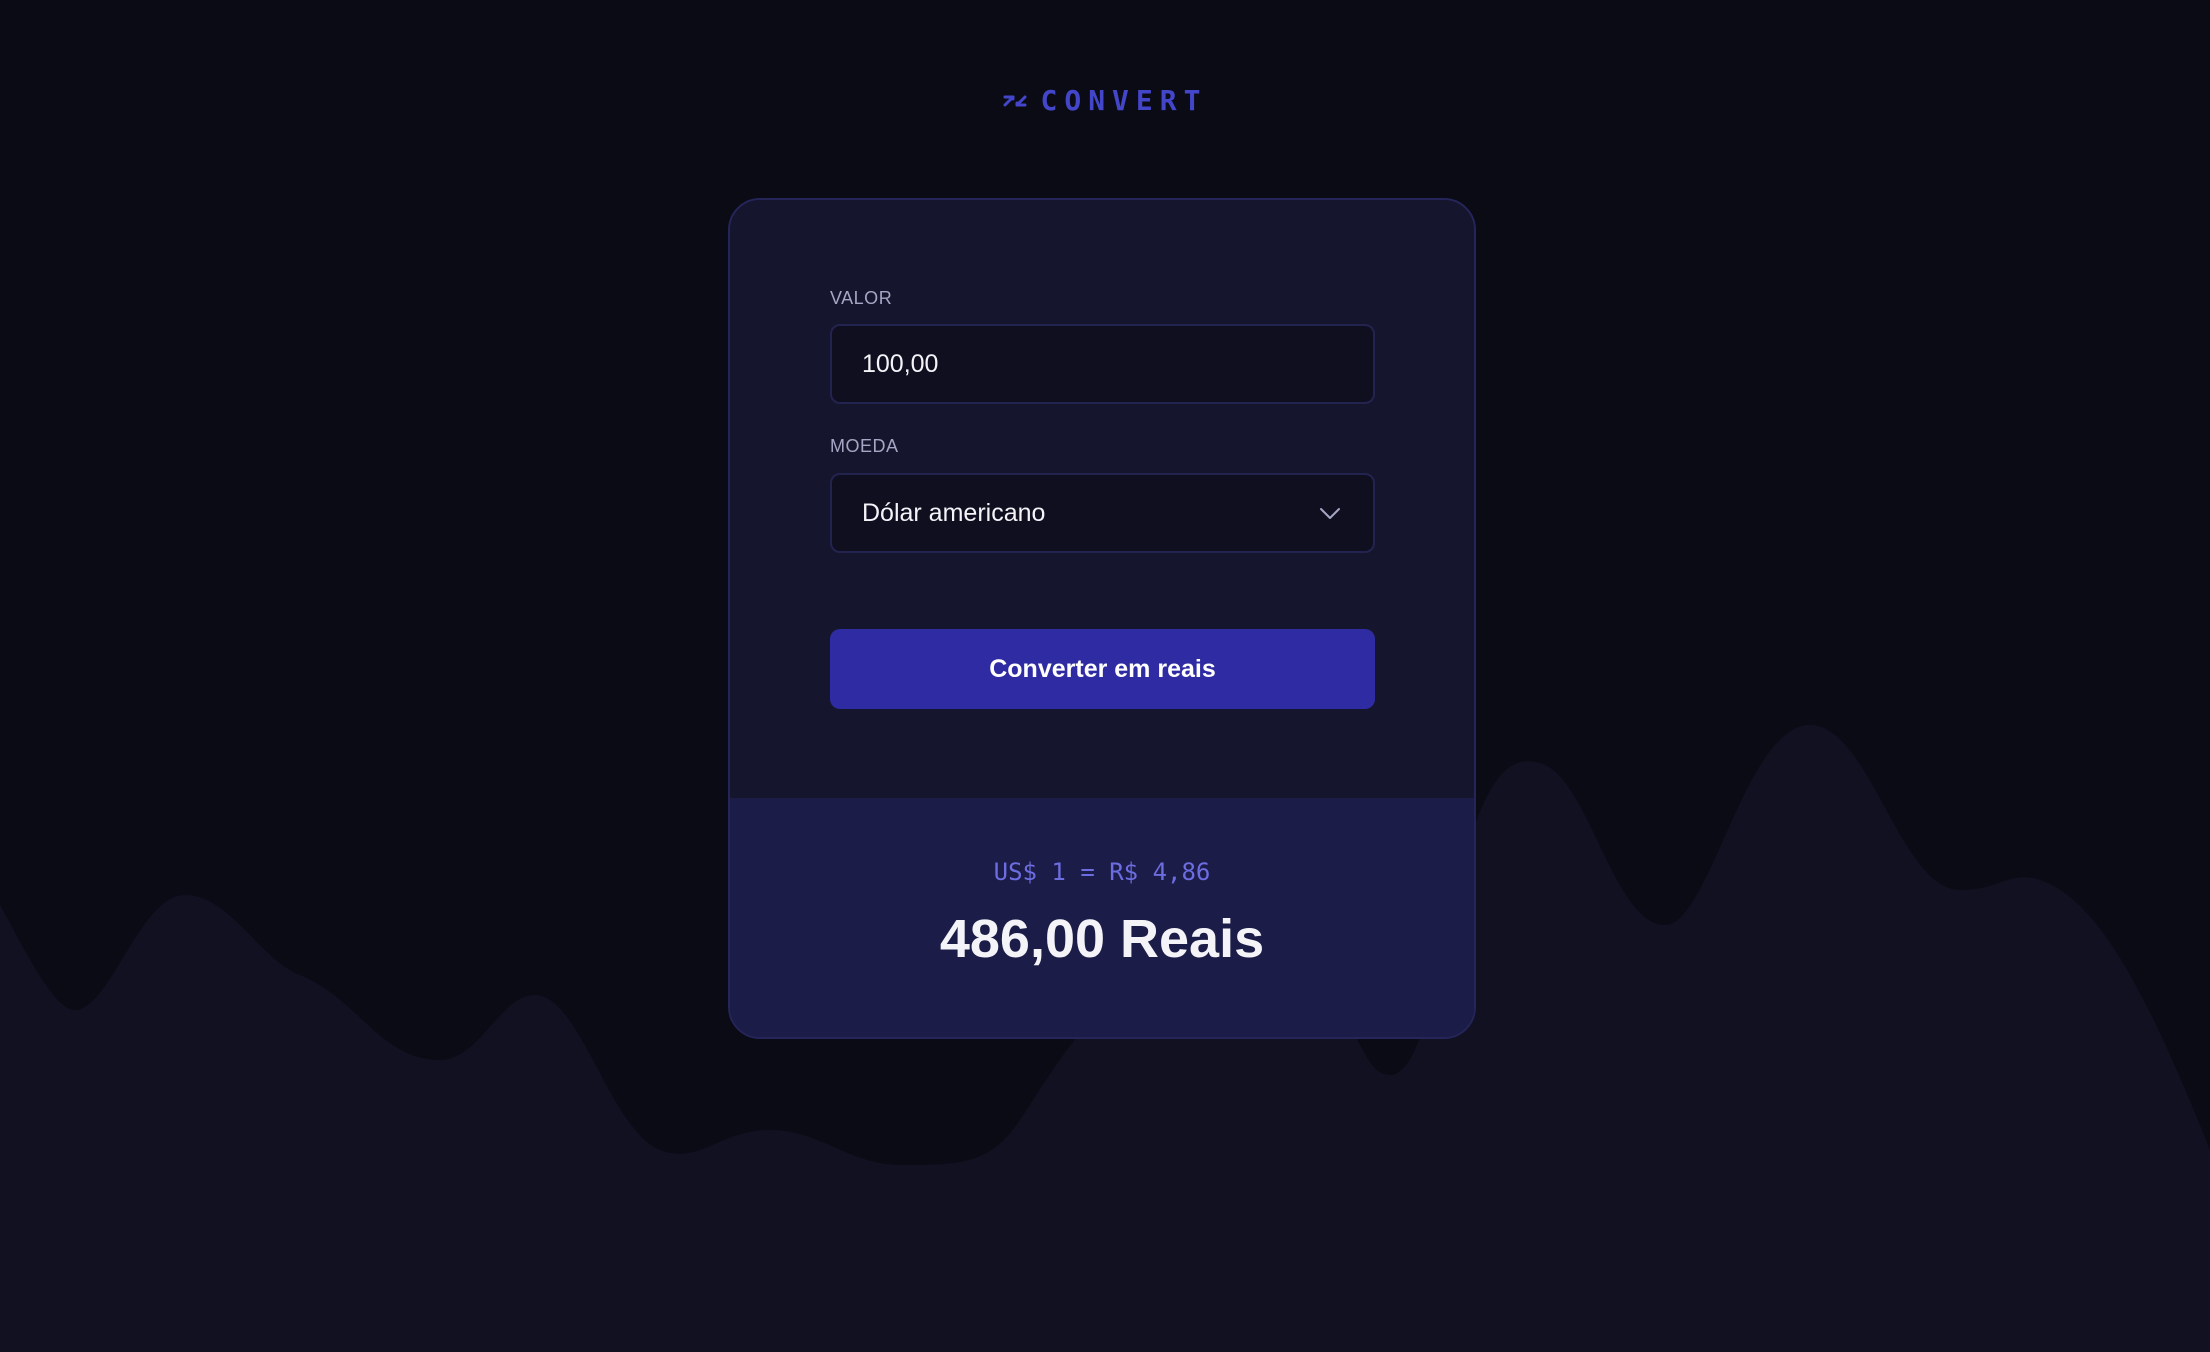  What do you see at coordinates (1124, 100) in the screenshot?
I see `logo-text: CONVERT` at bounding box center [1124, 100].